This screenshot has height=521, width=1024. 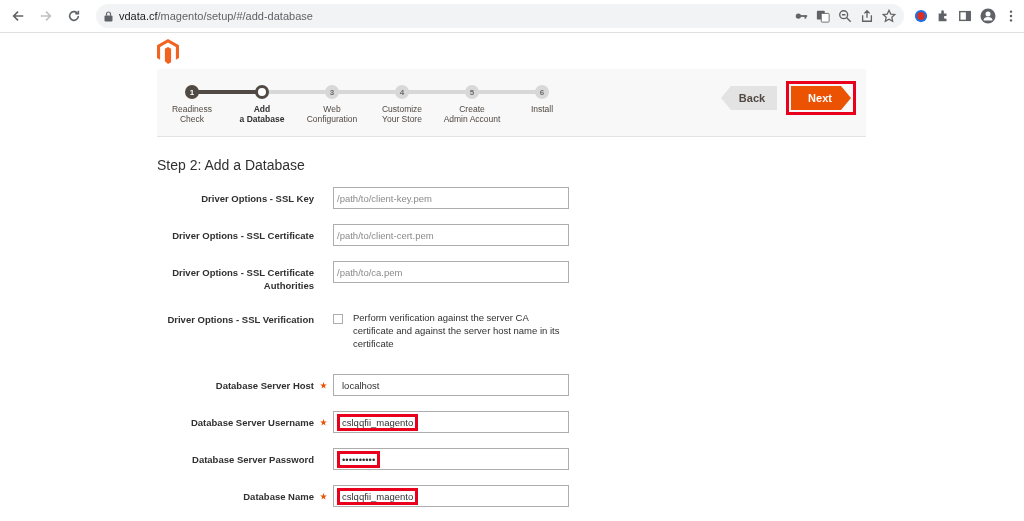 What do you see at coordinates (821, 98) in the screenshot?
I see `next-button: Next` at bounding box center [821, 98].